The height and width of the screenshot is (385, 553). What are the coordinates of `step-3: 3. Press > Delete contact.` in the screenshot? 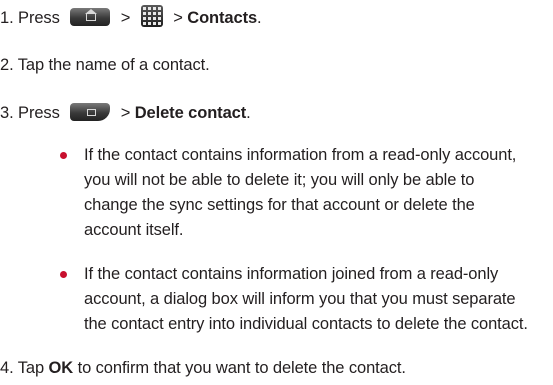 It's located at (125, 113).